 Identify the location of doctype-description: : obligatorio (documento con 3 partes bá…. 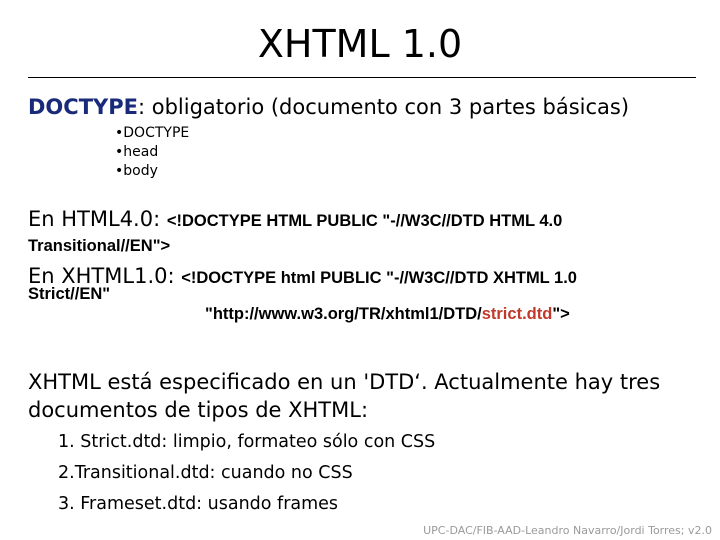
(383, 107).